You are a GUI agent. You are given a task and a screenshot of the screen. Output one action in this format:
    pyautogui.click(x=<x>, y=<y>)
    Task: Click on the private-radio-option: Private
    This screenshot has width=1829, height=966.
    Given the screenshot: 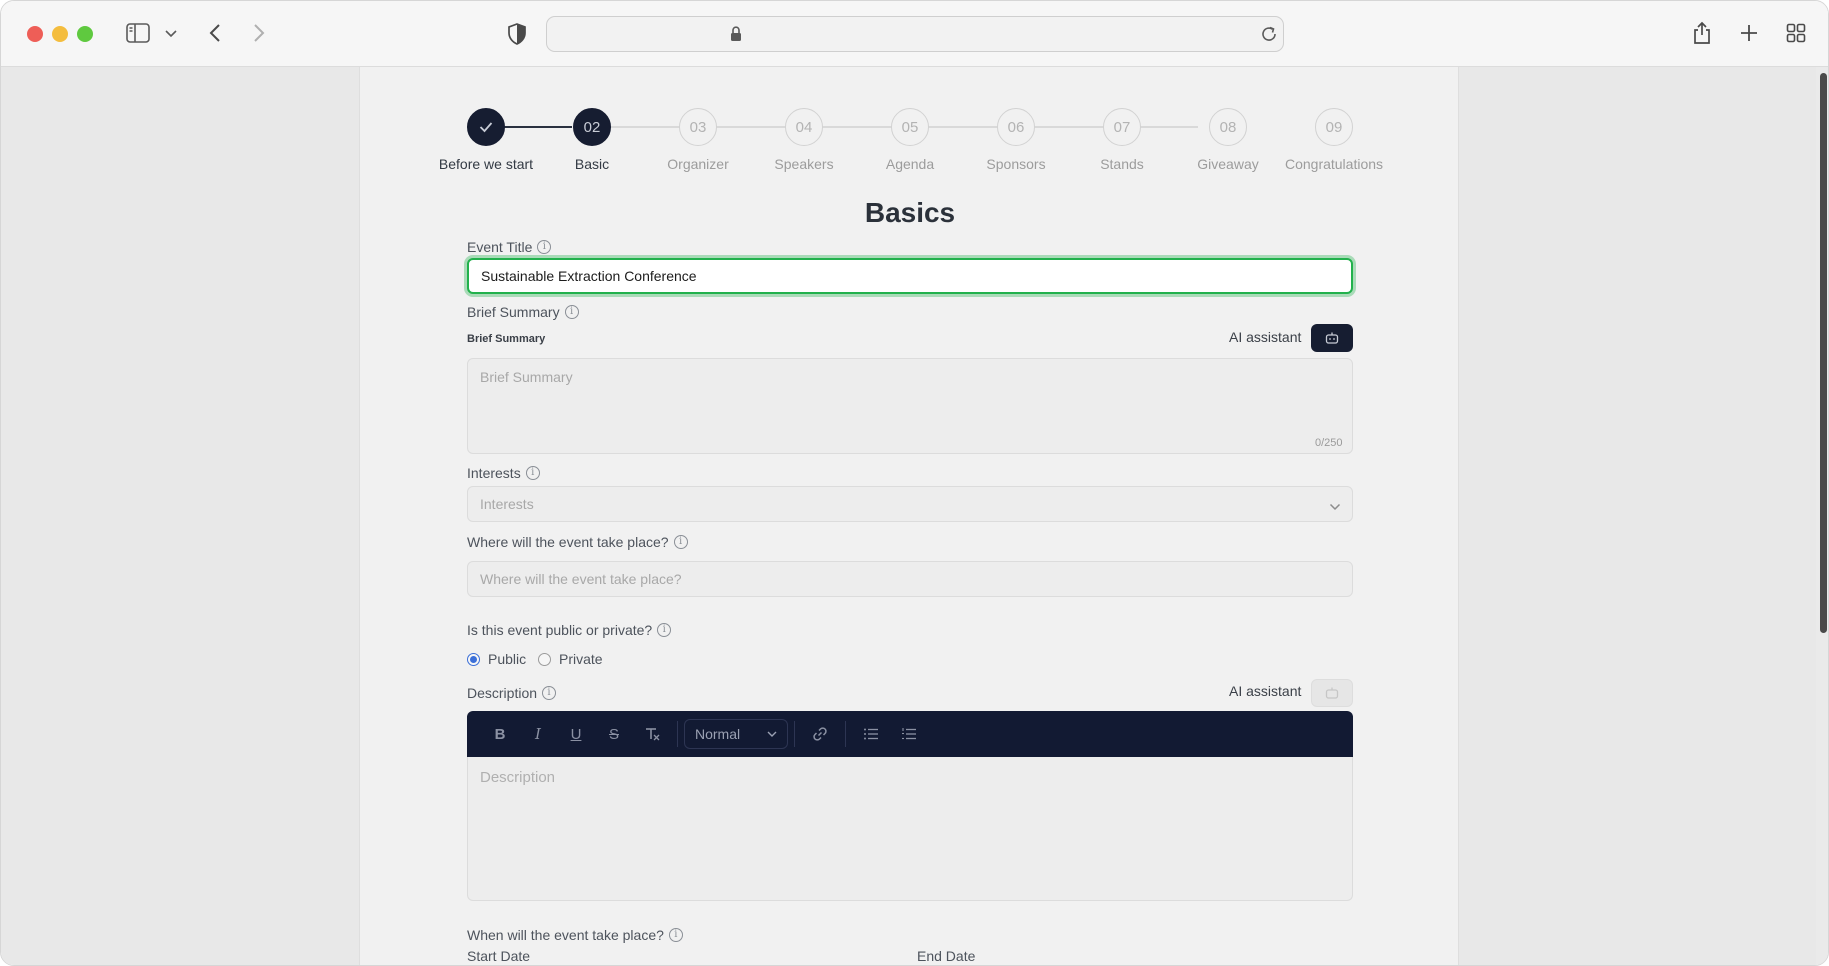 What is the action you would take?
    pyautogui.click(x=570, y=659)
    